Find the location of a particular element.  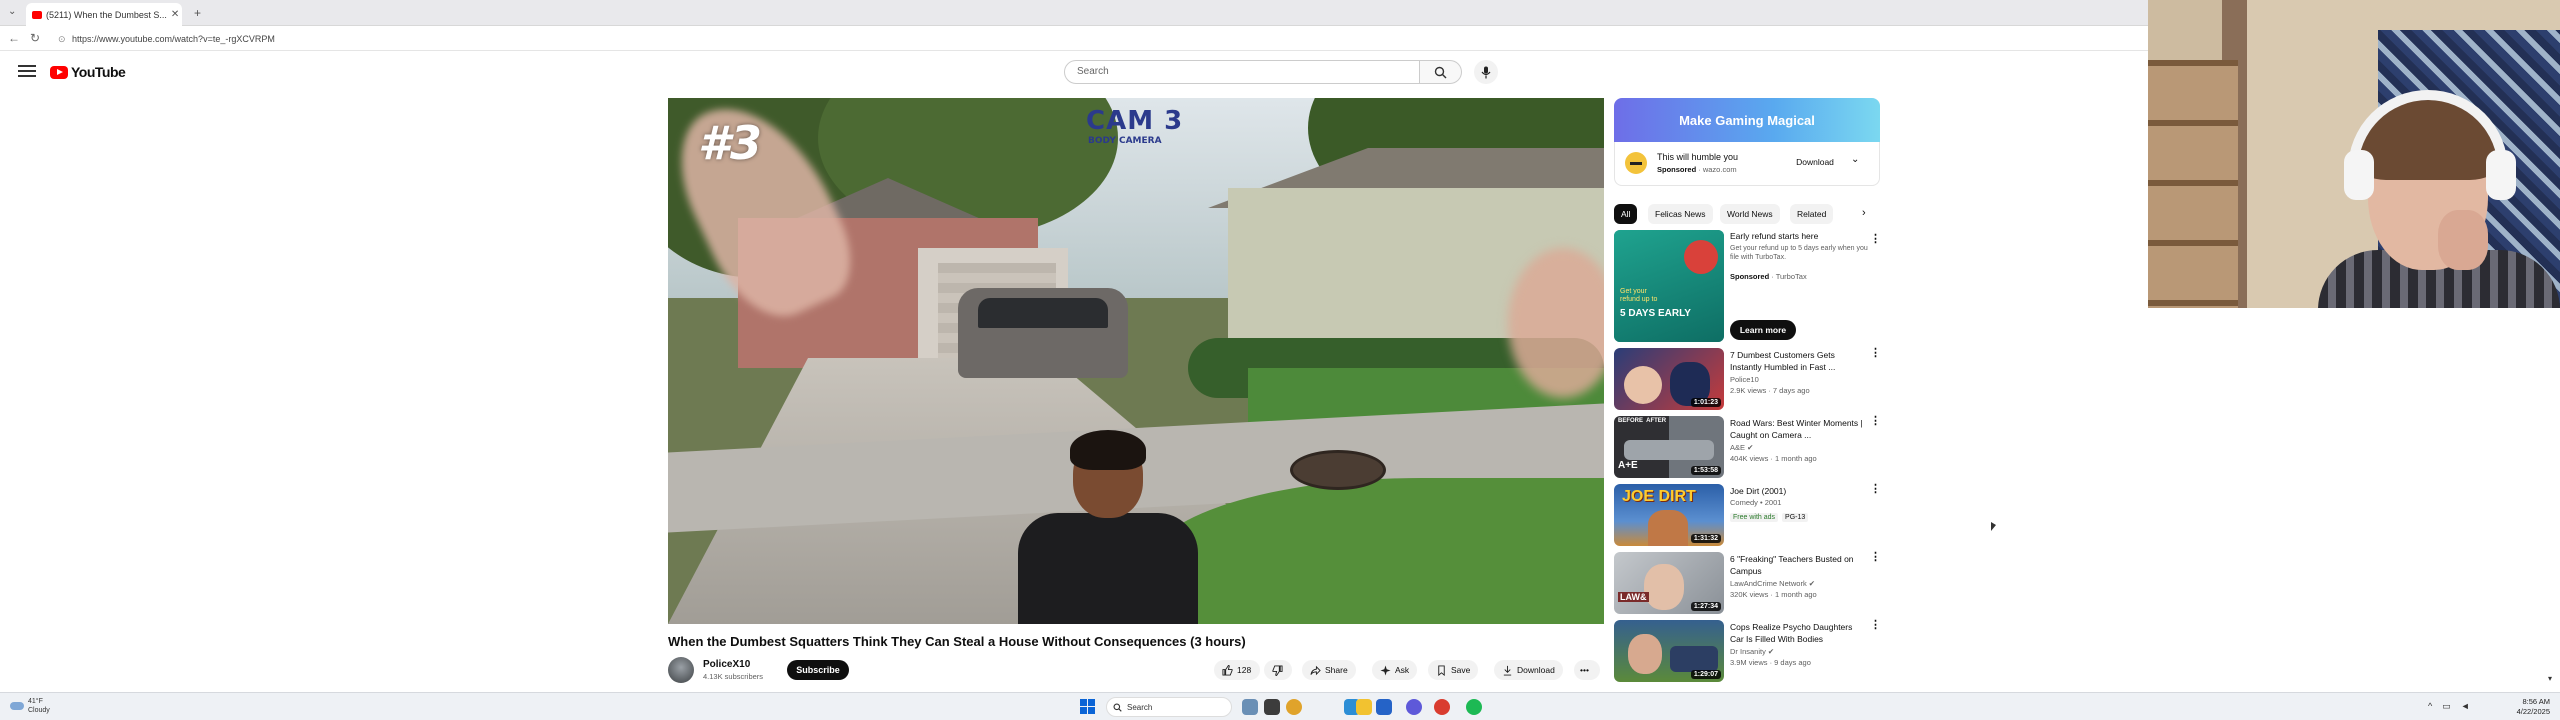

ad-thumb-line2: refund up to is located at coordinates (1639, 299).